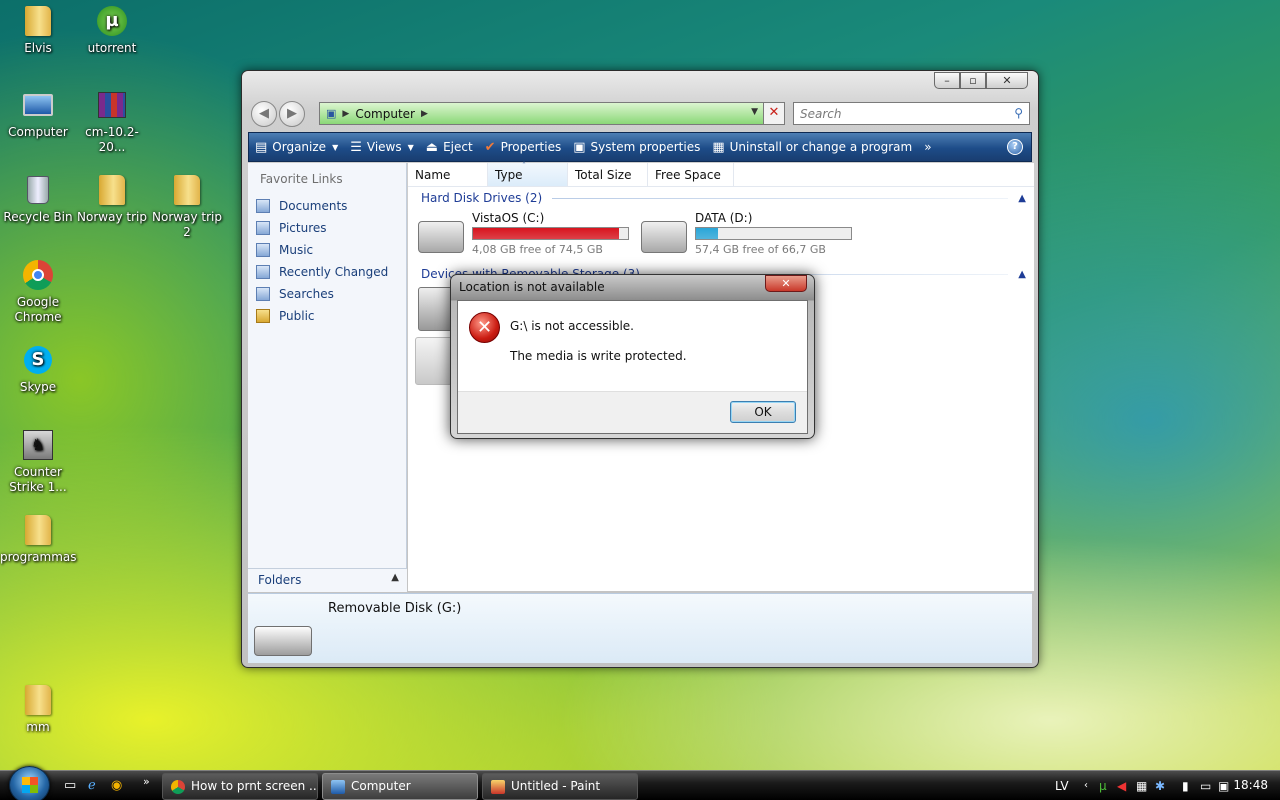  I want to click on properties-button: ✔ Properties, so click(523, 147).